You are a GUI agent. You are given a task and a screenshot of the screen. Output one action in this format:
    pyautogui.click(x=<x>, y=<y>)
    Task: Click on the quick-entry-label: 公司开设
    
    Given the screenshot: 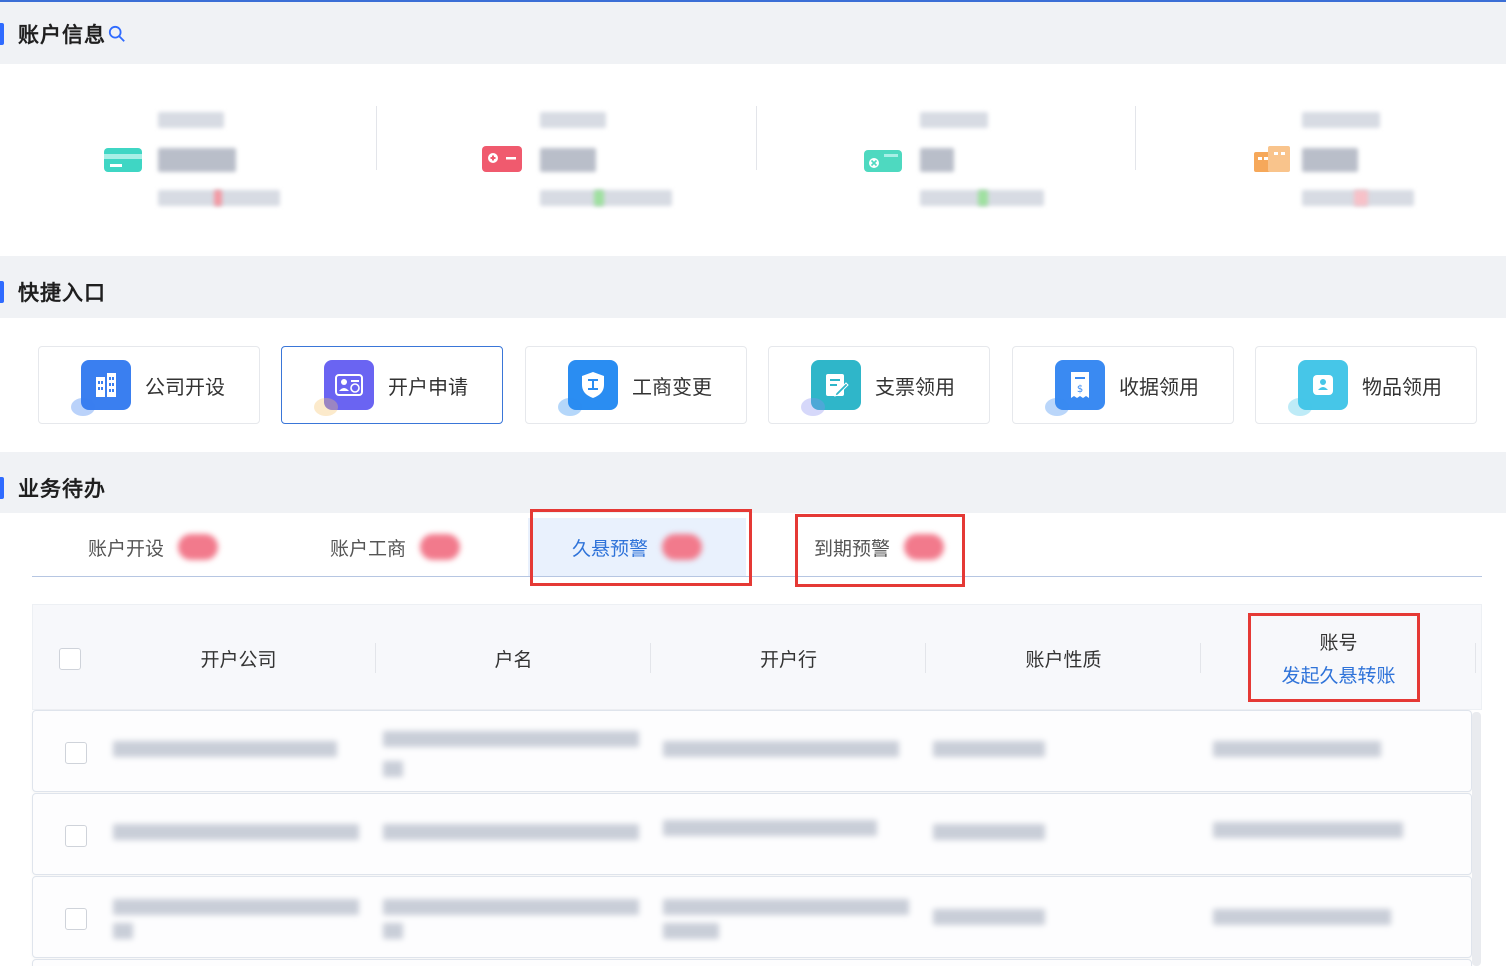 What is the action you would take?
    pyautogui.click(x=185, y=386)
    